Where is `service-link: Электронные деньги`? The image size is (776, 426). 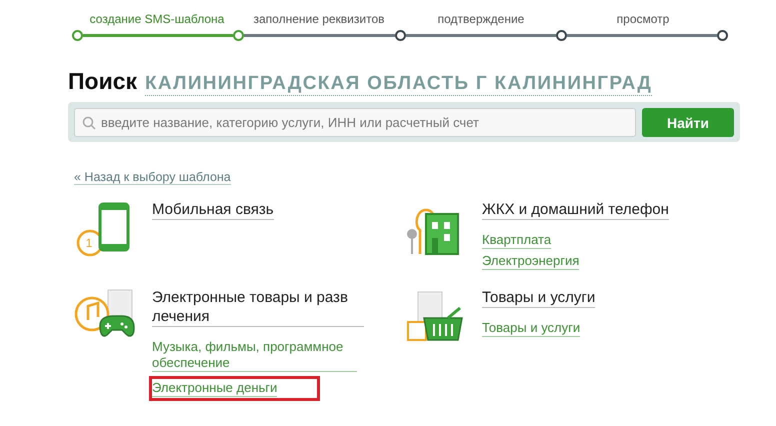
service-link: Электронные деньги is located at coordinates (215, 388).